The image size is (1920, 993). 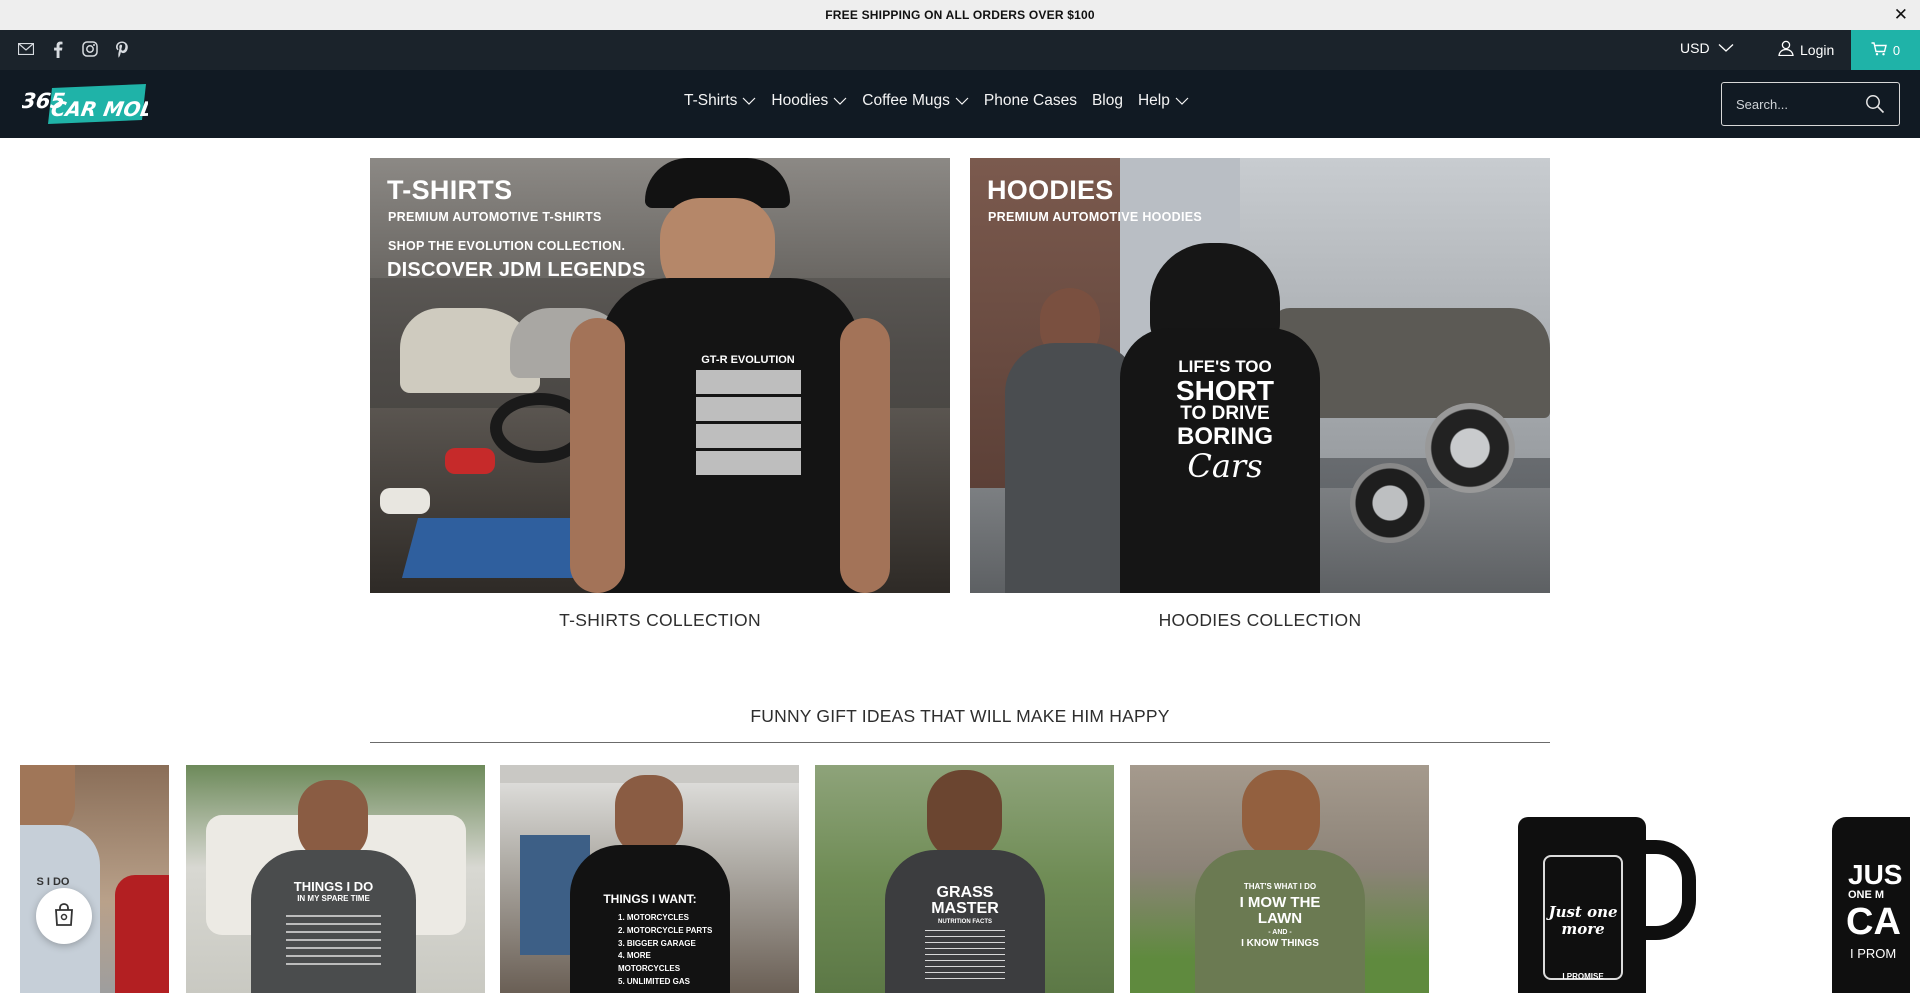 What do you see at coordinates (1817, 49) in the screenshot?
I see `login-label: Login` at bounding box center [1817, 49].